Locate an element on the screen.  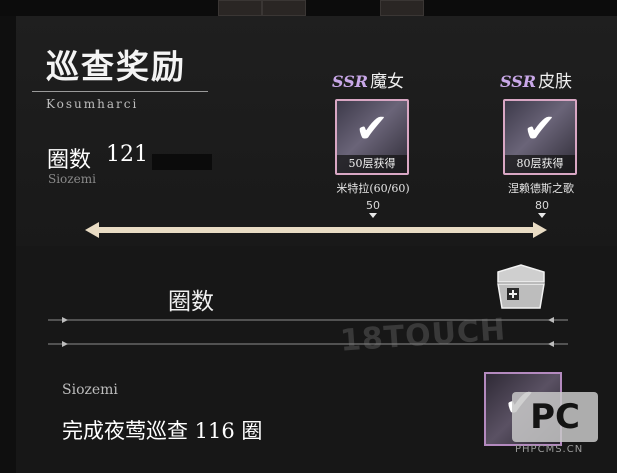
reward-name: 涅赖德斯之歌 is located at coordinates (541, 188).